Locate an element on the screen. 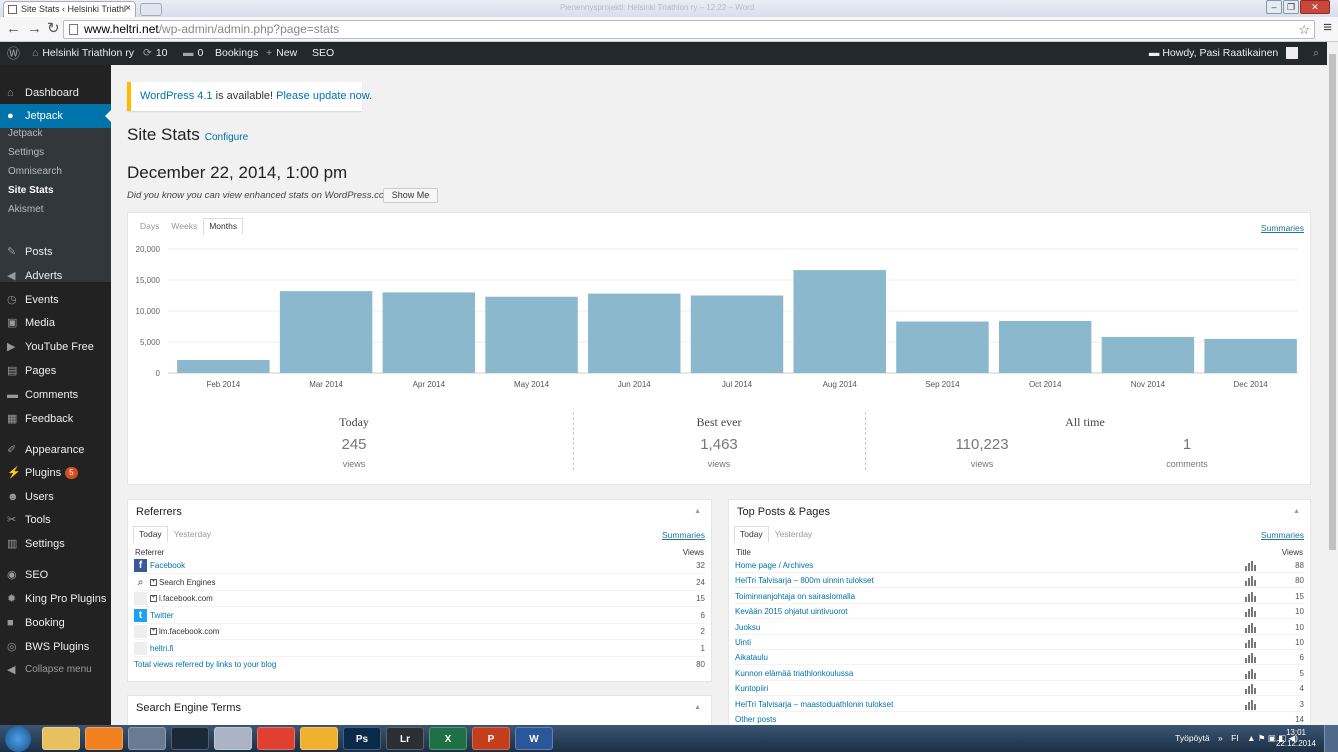  sidebar-item-media: ▣ Media is located at coordinates (55, 323).